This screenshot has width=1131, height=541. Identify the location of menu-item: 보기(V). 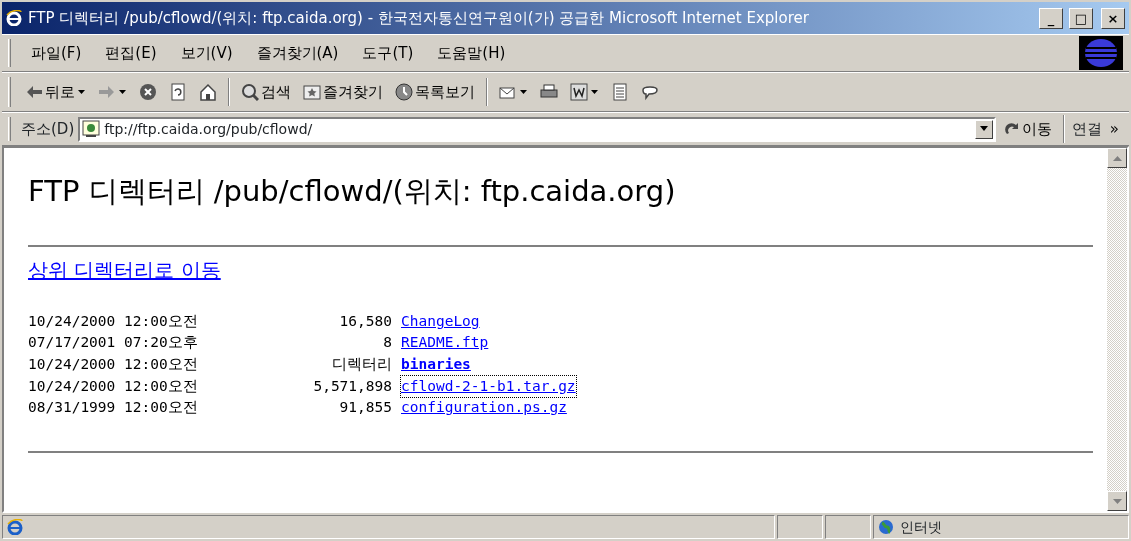
(206, 53).